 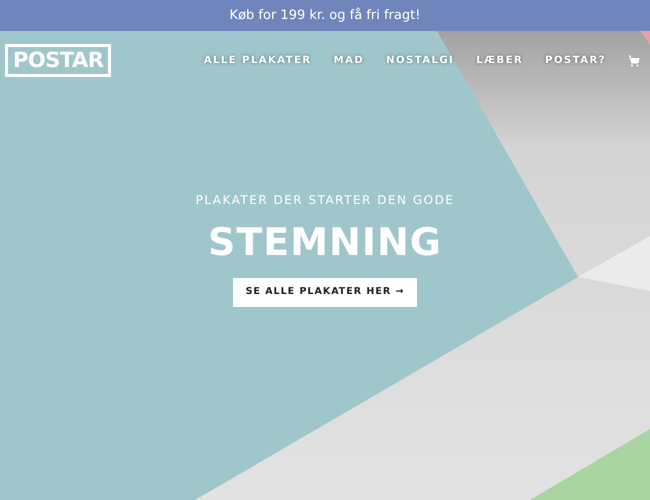 I want to click on hero-subtitle: PLAKATER DER STARTER DEN GODE, so click(x=325, y=200).